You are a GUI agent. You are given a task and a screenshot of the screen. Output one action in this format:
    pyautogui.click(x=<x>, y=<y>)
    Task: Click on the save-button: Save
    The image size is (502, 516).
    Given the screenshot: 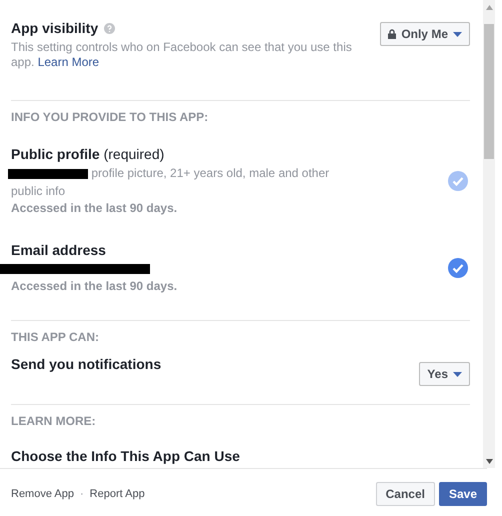 What is the action you would take?
    pyautogui.click(x=462, y=494)
    